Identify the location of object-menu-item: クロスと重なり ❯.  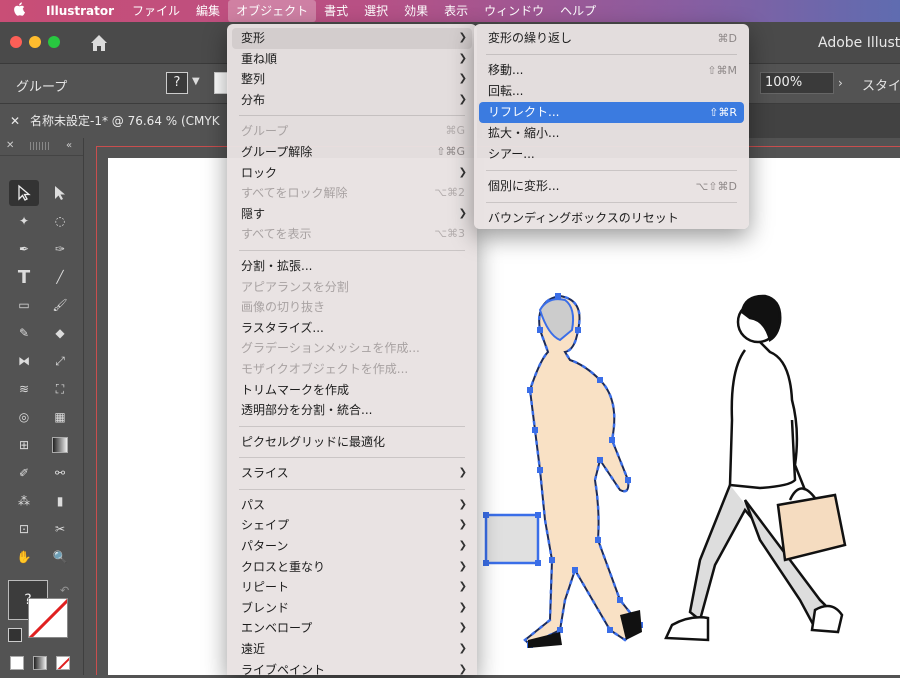
(352, 567).